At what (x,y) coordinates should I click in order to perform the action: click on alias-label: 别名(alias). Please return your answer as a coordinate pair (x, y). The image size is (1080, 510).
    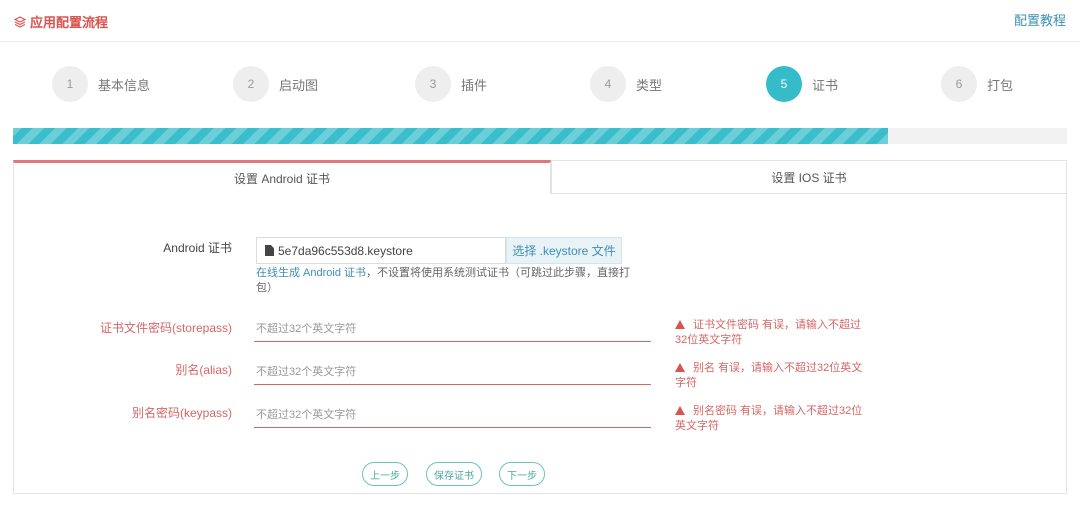
    Looking at the image, I should click on (203, 370).